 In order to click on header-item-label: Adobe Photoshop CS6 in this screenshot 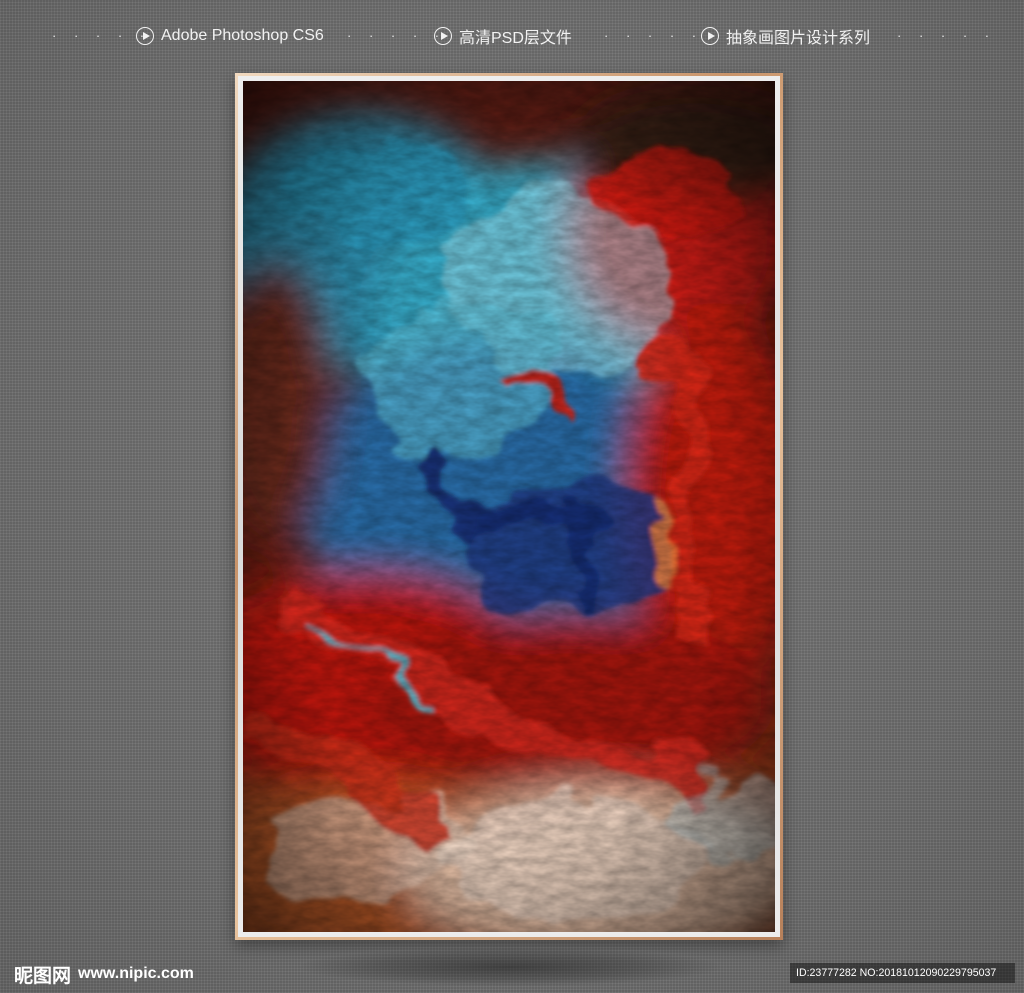, I will do `click(242, 35)`.